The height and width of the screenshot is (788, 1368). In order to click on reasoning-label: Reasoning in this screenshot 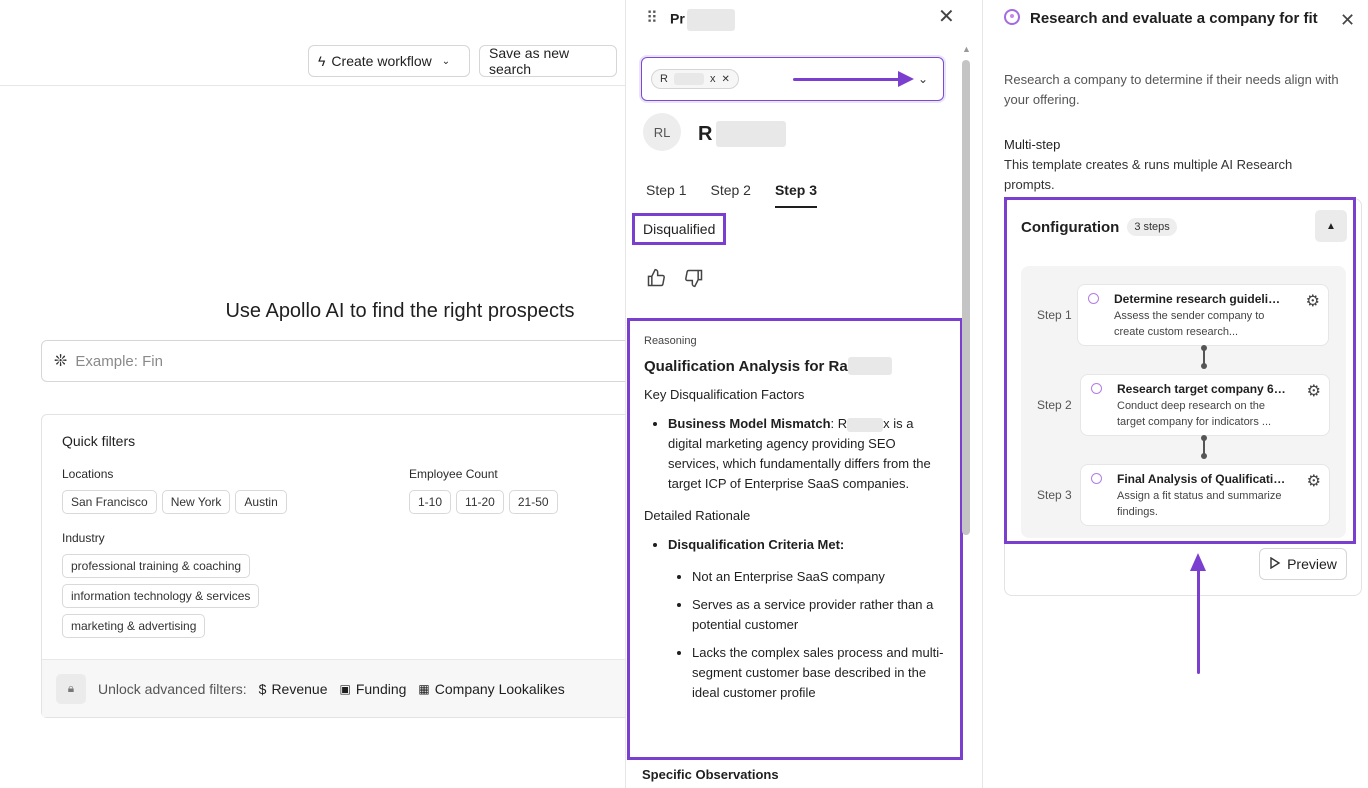, I will do `click(670, 341)`.